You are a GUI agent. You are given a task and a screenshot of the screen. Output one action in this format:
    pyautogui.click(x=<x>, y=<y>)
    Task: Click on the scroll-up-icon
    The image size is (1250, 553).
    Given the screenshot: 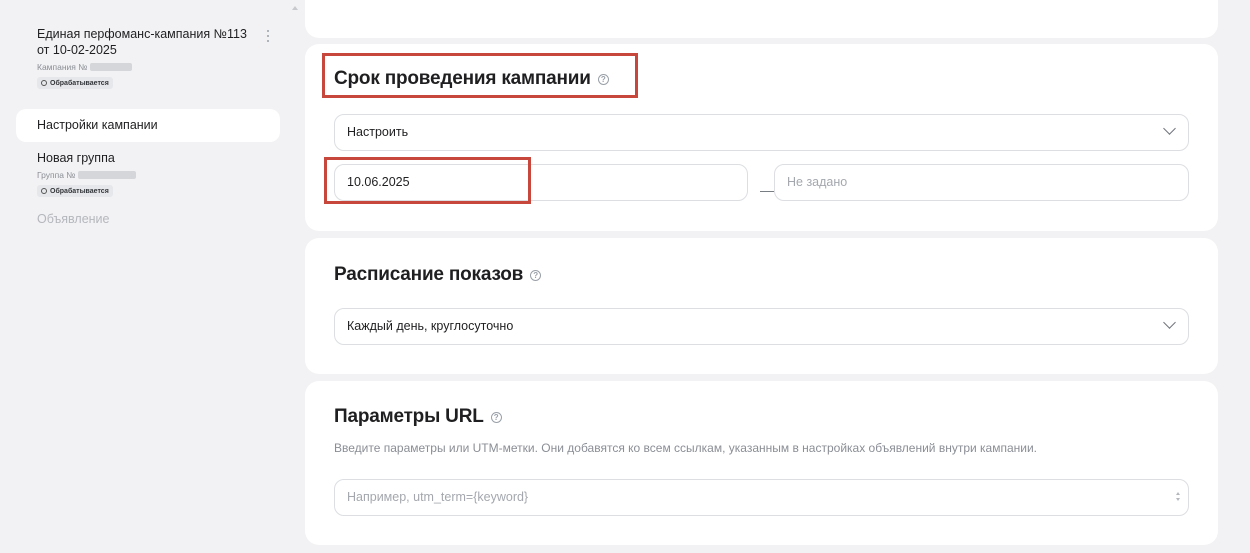 What is the action you would take?
    pyautogui.click(x=295, y=8)
    